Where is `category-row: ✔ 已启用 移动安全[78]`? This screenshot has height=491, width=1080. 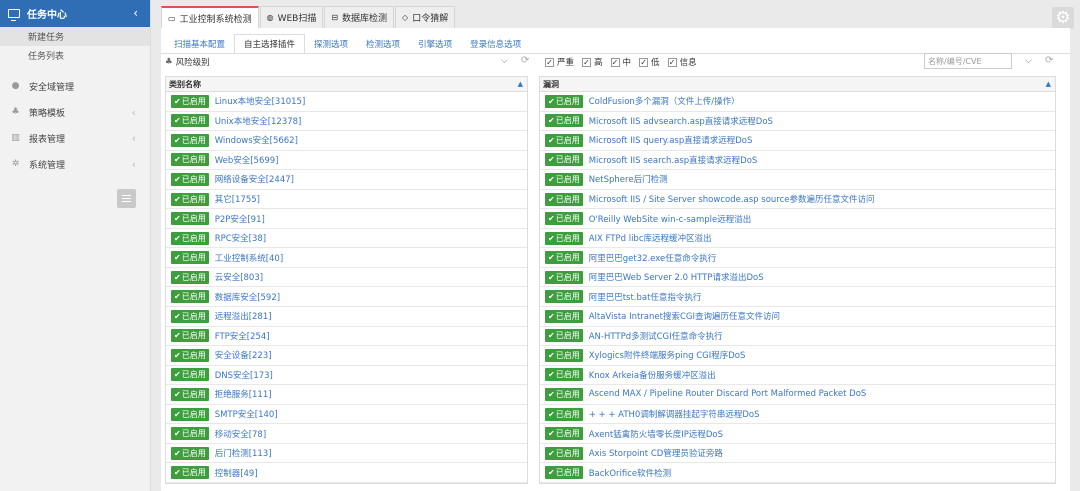
category-row: ✔ 已启用 移动安全[78] is located at coordinates (346, 434).